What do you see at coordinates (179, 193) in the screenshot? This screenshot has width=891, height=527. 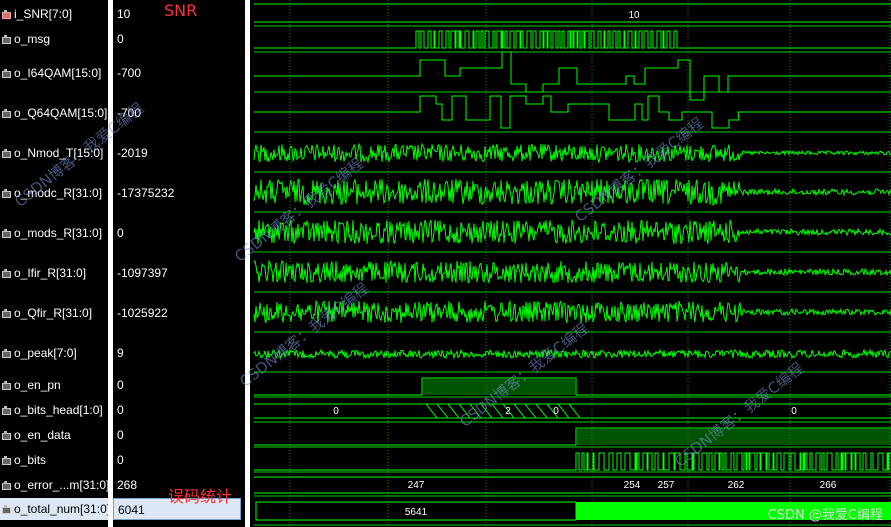 I see `signal-value: -17375232` at bounding box center [179, 193].